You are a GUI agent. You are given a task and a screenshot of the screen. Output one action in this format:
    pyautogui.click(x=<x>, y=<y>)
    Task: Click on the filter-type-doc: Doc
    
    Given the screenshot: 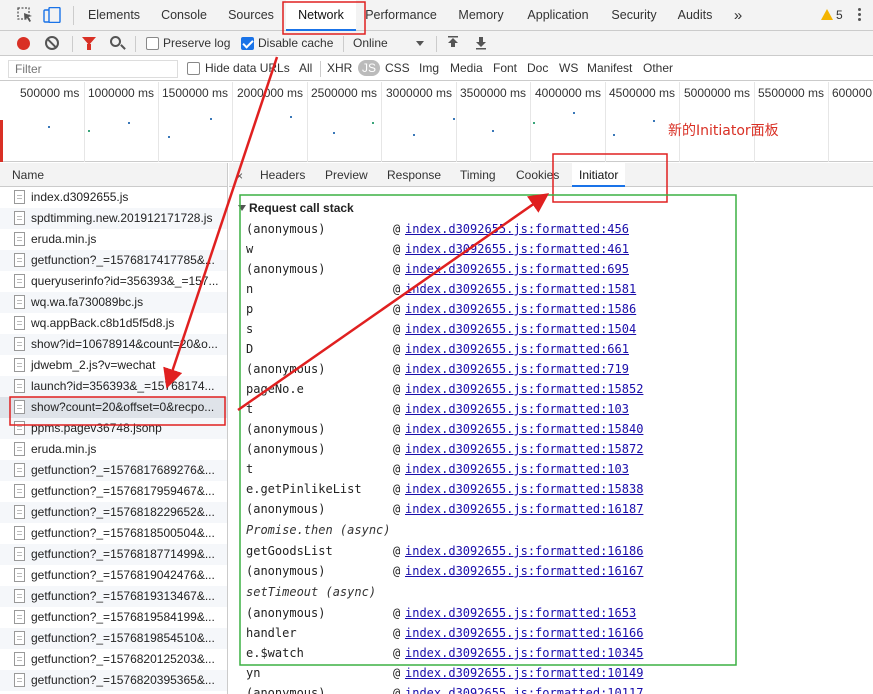 What is the action you would take?
    pyautogui.click(x=537, y=68)
    